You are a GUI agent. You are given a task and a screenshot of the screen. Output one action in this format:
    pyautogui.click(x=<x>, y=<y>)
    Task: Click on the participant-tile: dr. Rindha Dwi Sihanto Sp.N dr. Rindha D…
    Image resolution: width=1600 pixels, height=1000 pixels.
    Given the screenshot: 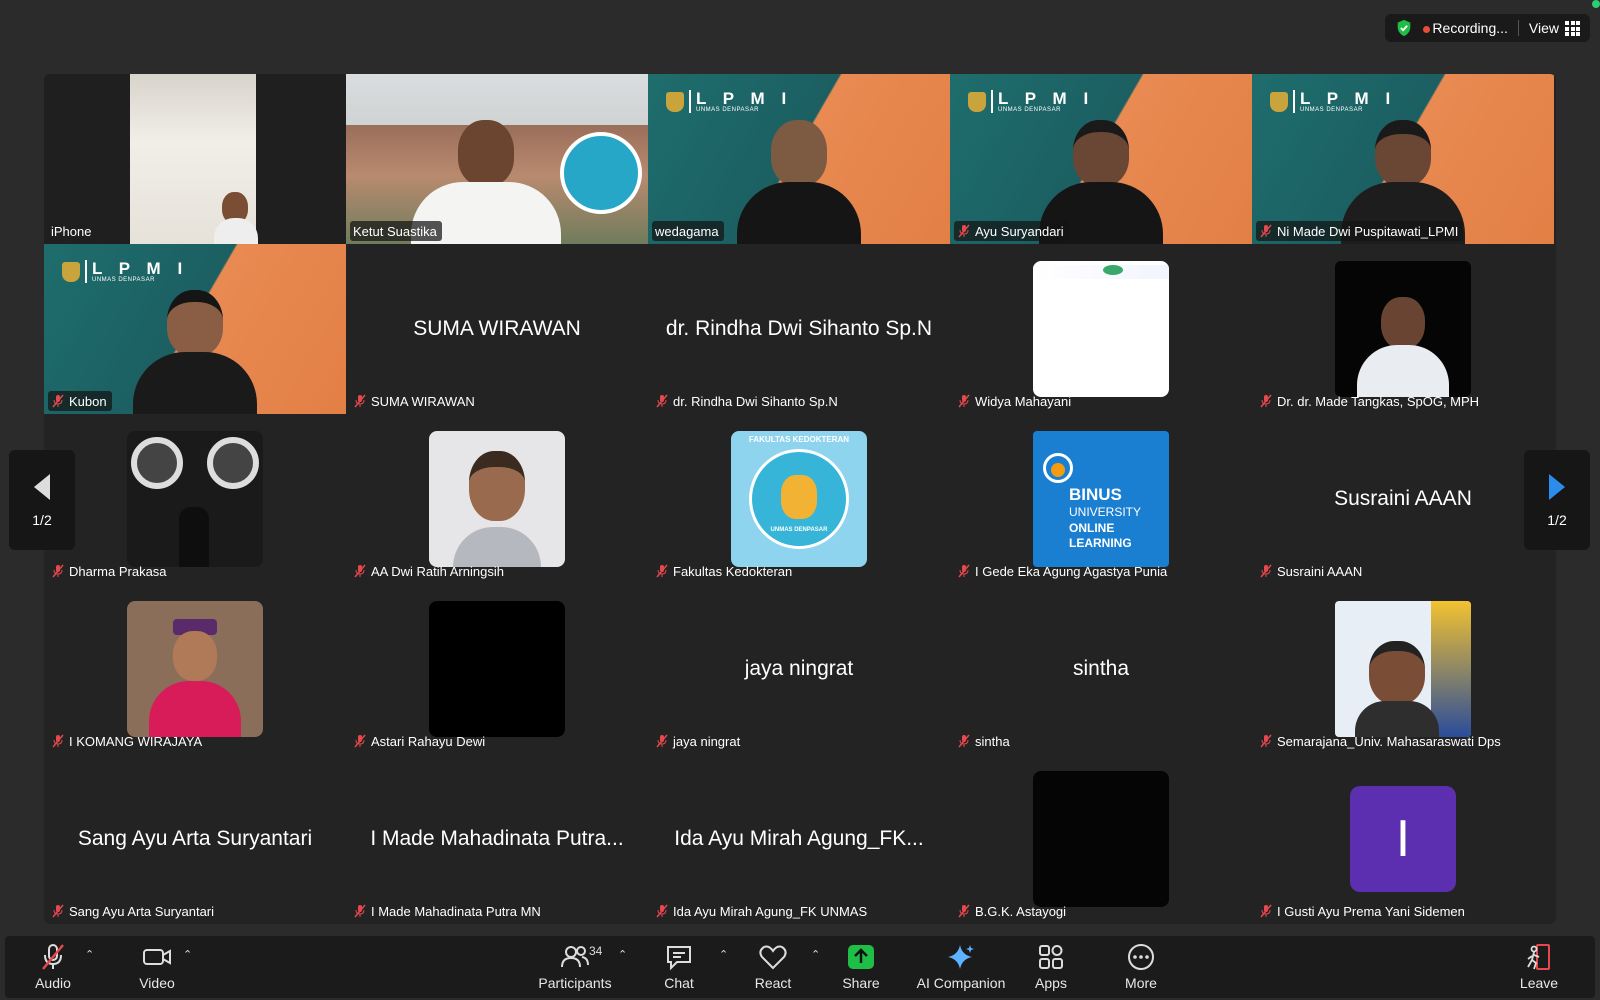 What is the action you would take?
    pyautogui.click(x=799, y=329)
    